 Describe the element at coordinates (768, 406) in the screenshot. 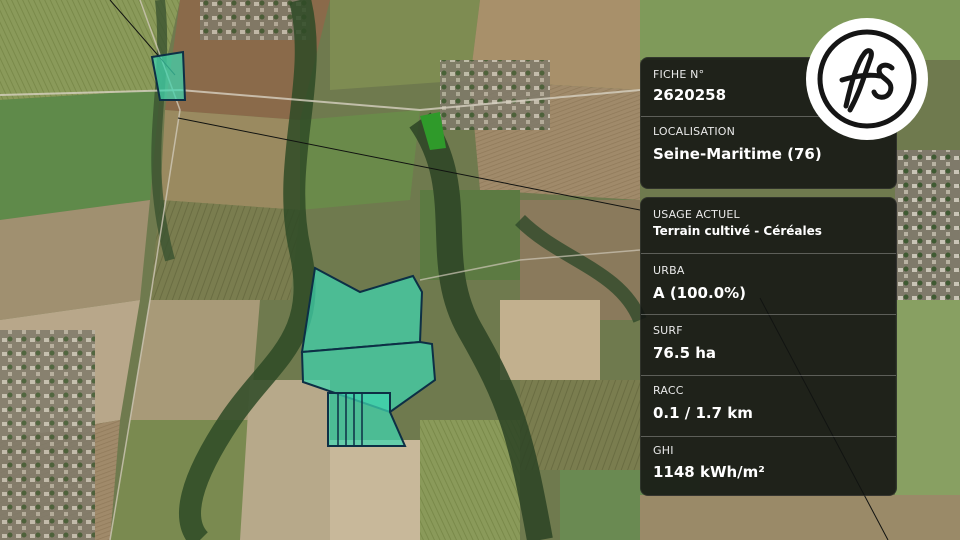

I see `racc-row: RACC 0.1 / 1.7 km` at that location.